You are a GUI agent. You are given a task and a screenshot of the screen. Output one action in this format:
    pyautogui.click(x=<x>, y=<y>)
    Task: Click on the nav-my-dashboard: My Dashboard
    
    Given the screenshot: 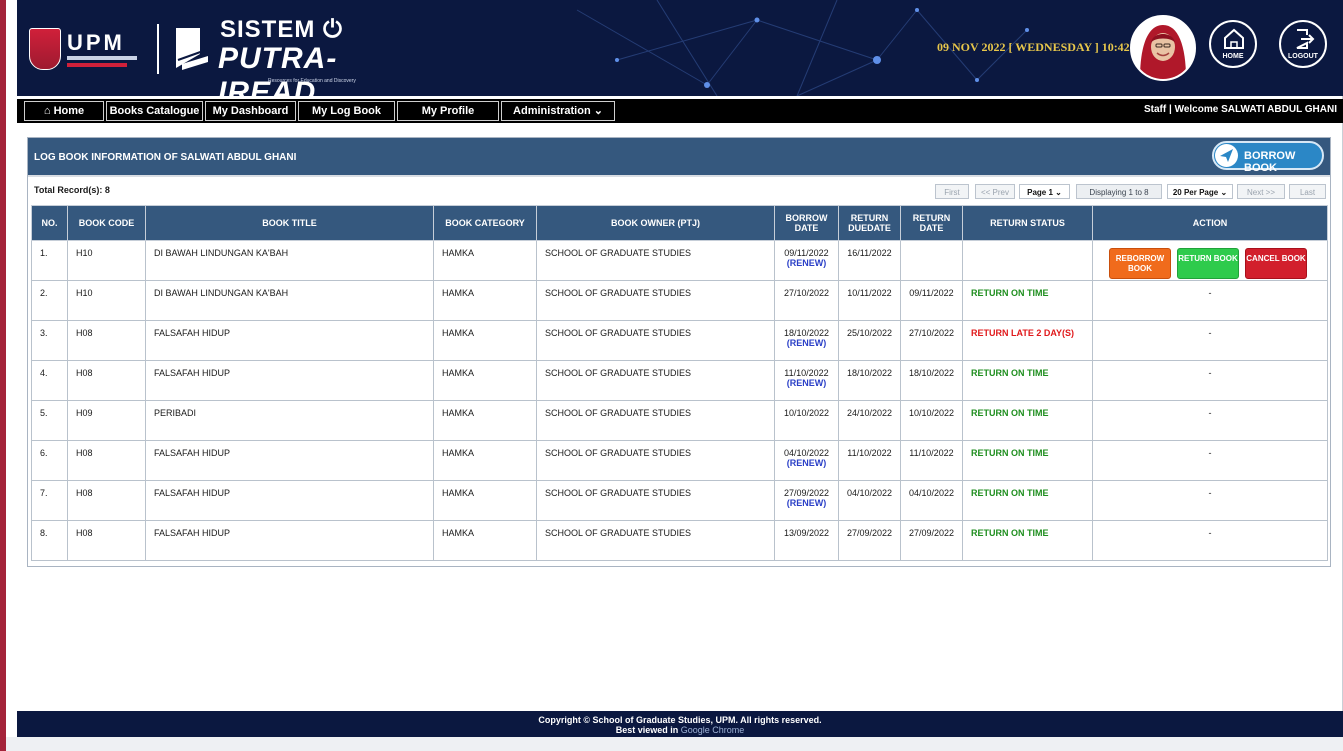 What is the action you would take?
    pyautogui.click(x=250, y=111)
    